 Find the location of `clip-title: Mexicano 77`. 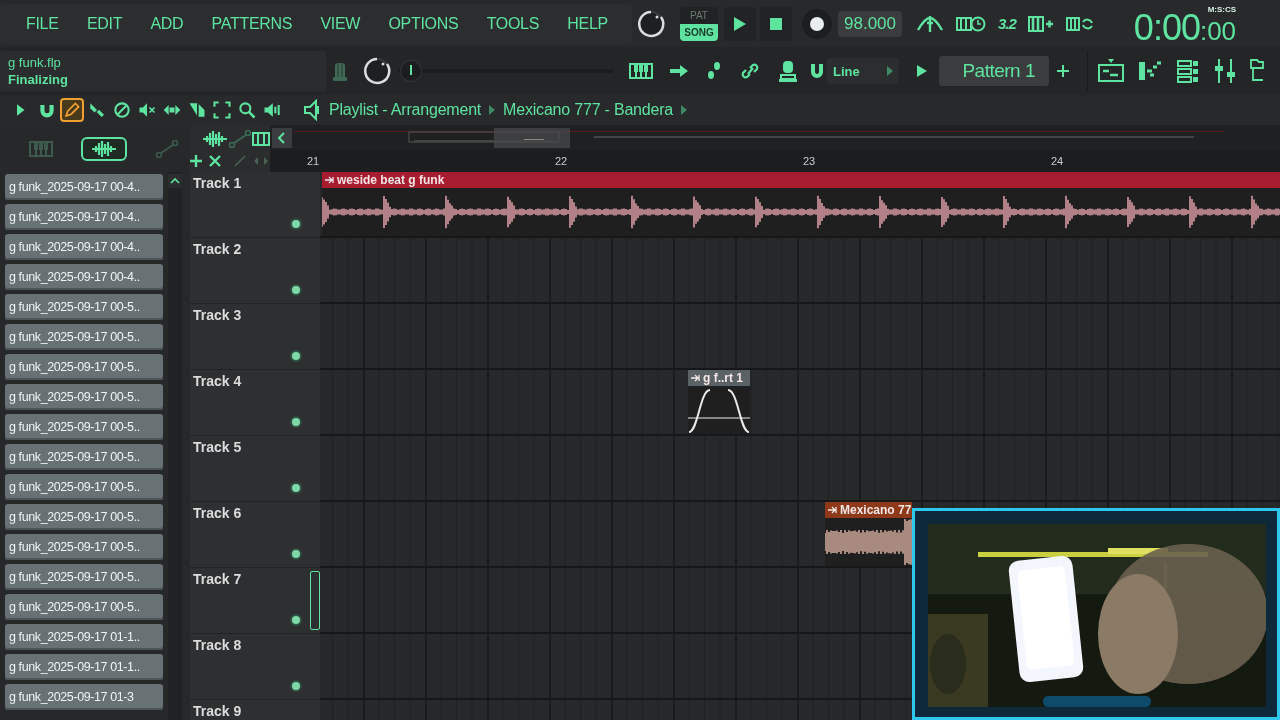

clip-title: Mexicano 77 is located at coordinates (876, 510).